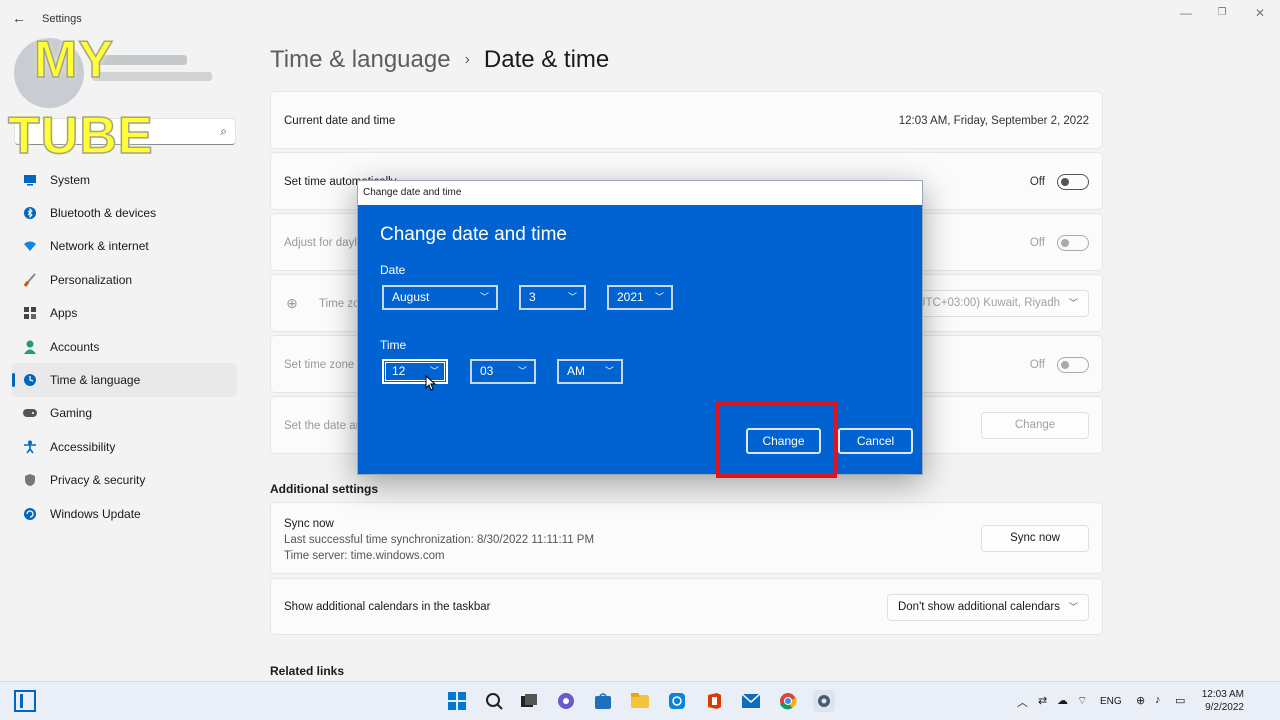 Image resolution: width=1280 pixels, height=720 pixels. What do you see at coordinates (993, 121) in the screenshot?
I see `current-date-value: 12:03 AM, Friday, September 2, 2022` at bounding box center [993, 121].